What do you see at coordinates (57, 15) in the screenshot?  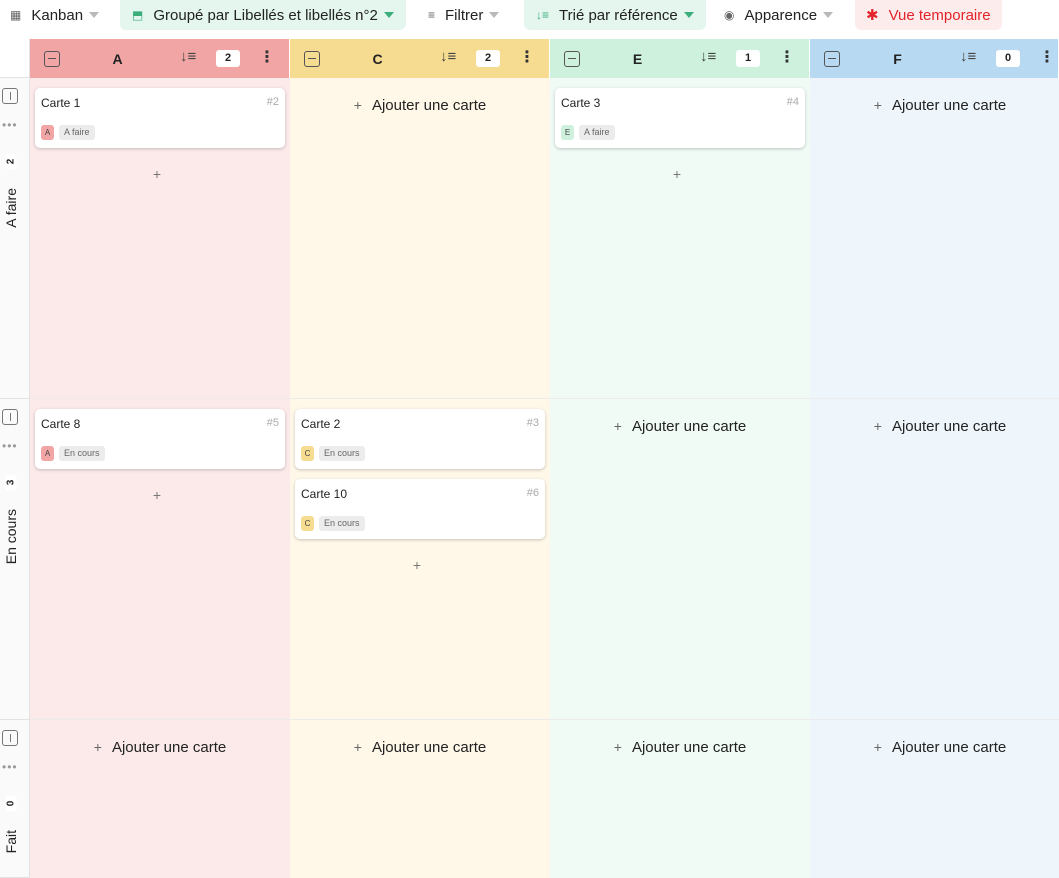 I see `view-type-label: Kanban` at bounding box center [57, 15].